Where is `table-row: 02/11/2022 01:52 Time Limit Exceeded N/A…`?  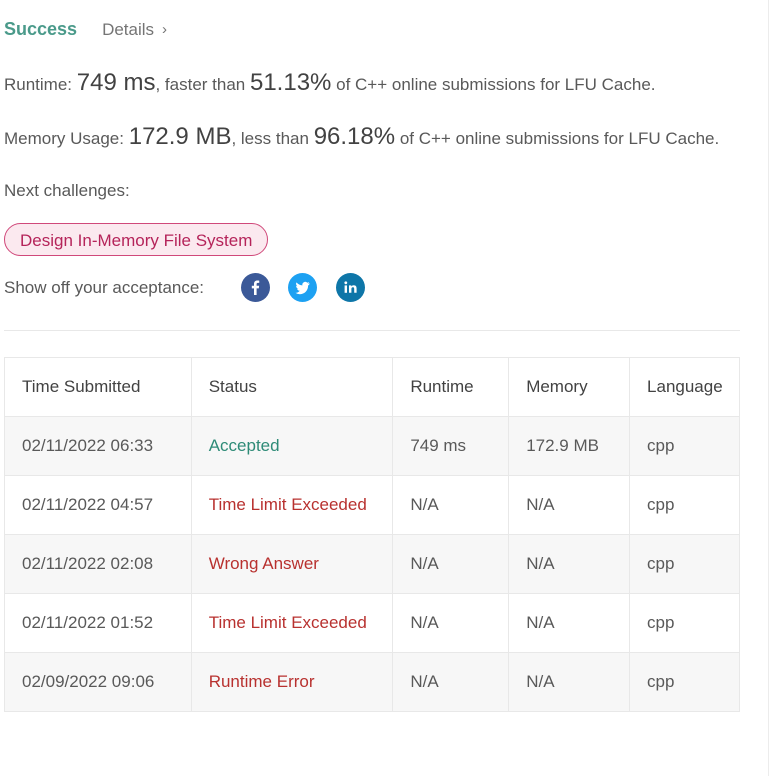
table-row: 02/11/2022 01:52 Time Limit Exceeded N/A… is located at coordinates (372, 623).